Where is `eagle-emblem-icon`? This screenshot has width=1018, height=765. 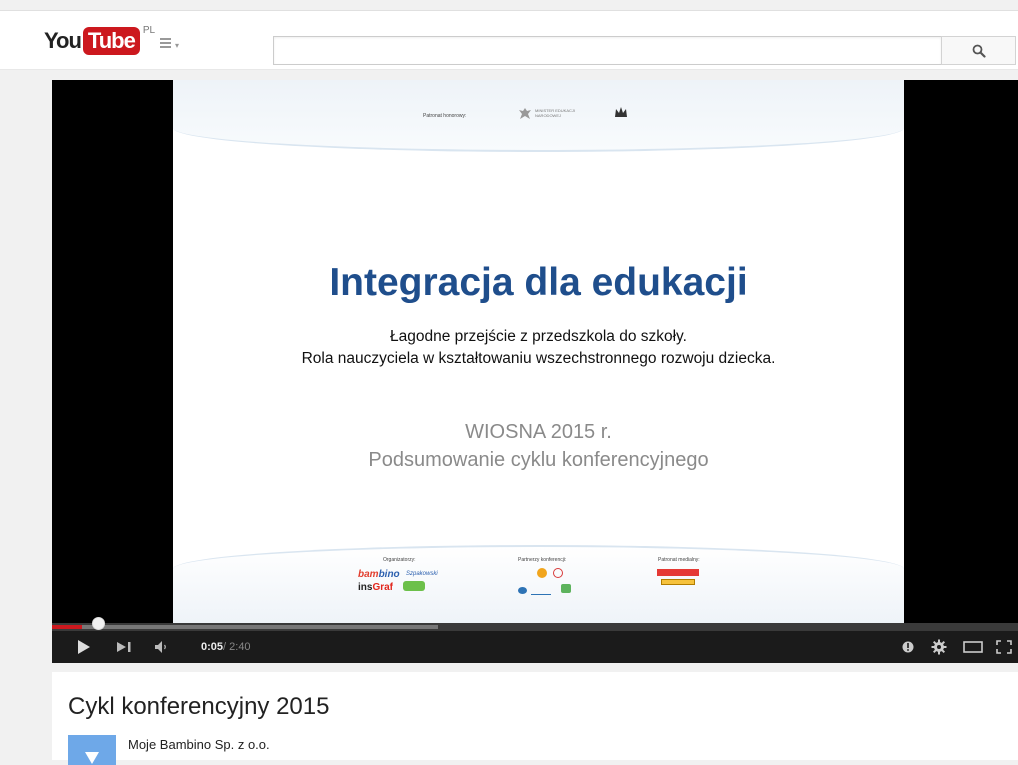
eagle-emblem-icon is located at coordinates (525, 113).